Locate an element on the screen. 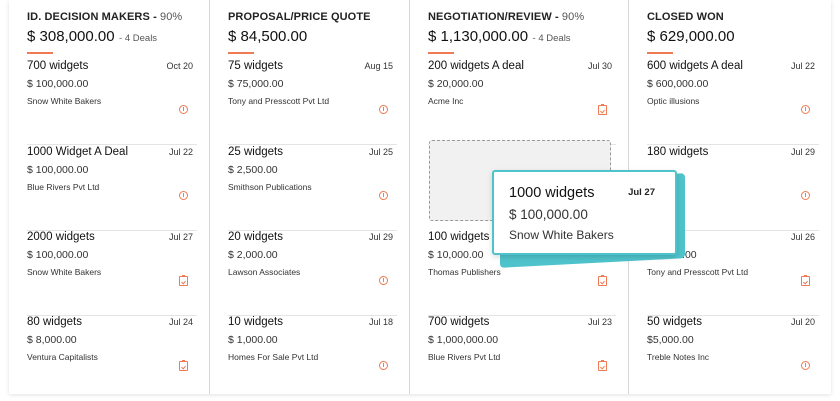 This screenshot has height=401, width=840. deal-close-date: Jul 18 is located at coordinates (380, 322).